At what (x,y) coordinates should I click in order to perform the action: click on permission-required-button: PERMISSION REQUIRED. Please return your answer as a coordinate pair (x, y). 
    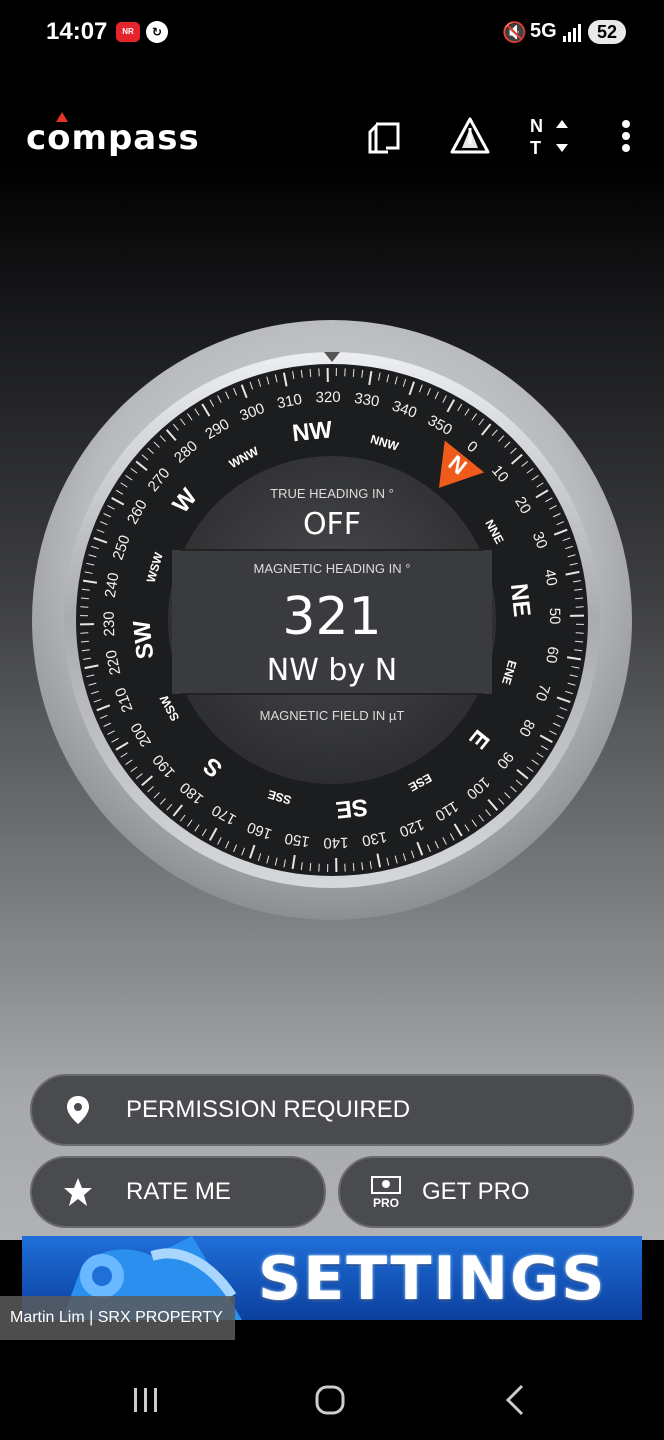
    Looking at the image, I should click on (332, 1110).